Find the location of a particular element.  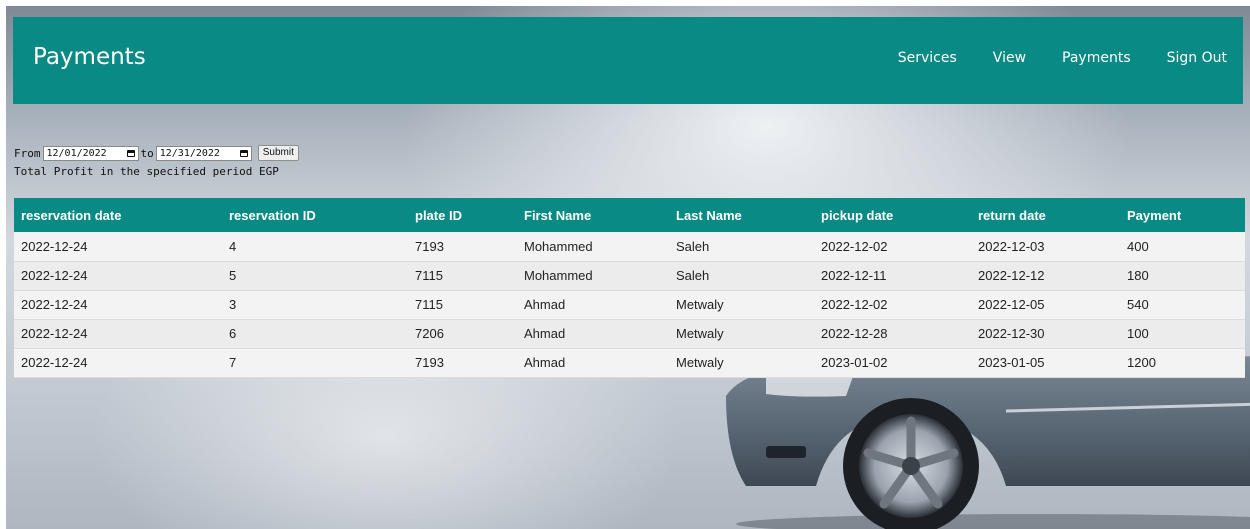

from-date-input: 12/01/2022 is located at coordinates (90, 153).